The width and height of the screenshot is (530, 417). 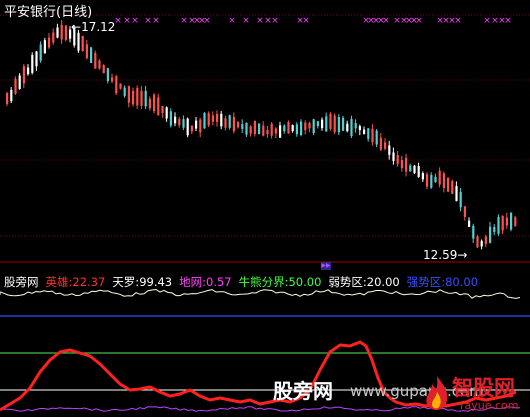 I want to click on chart-title: 平安银行(日线), so click(x=48, y=12).